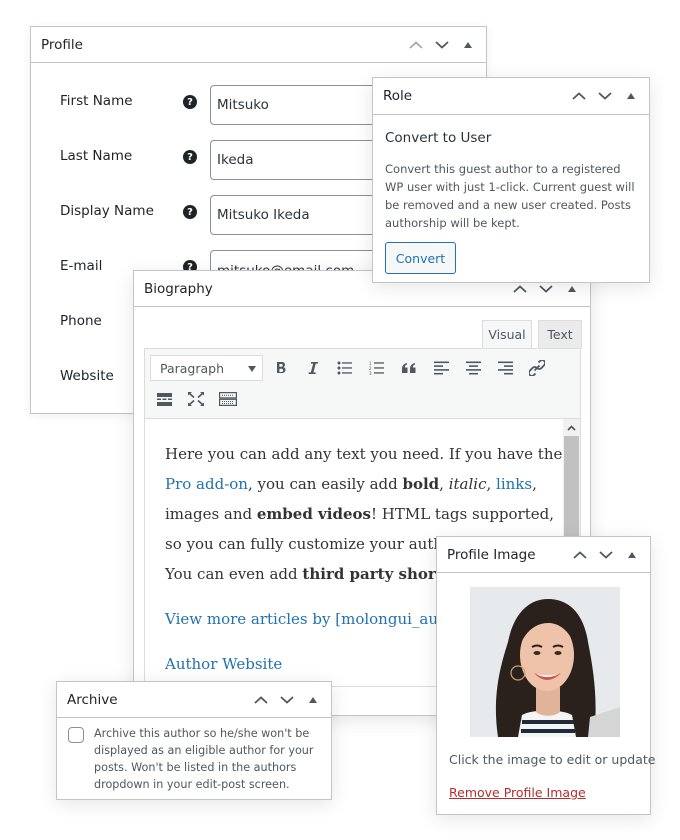  Describe the element at coordinates (87, 376) in the screenshot. I see `website-label: Website` at that location.